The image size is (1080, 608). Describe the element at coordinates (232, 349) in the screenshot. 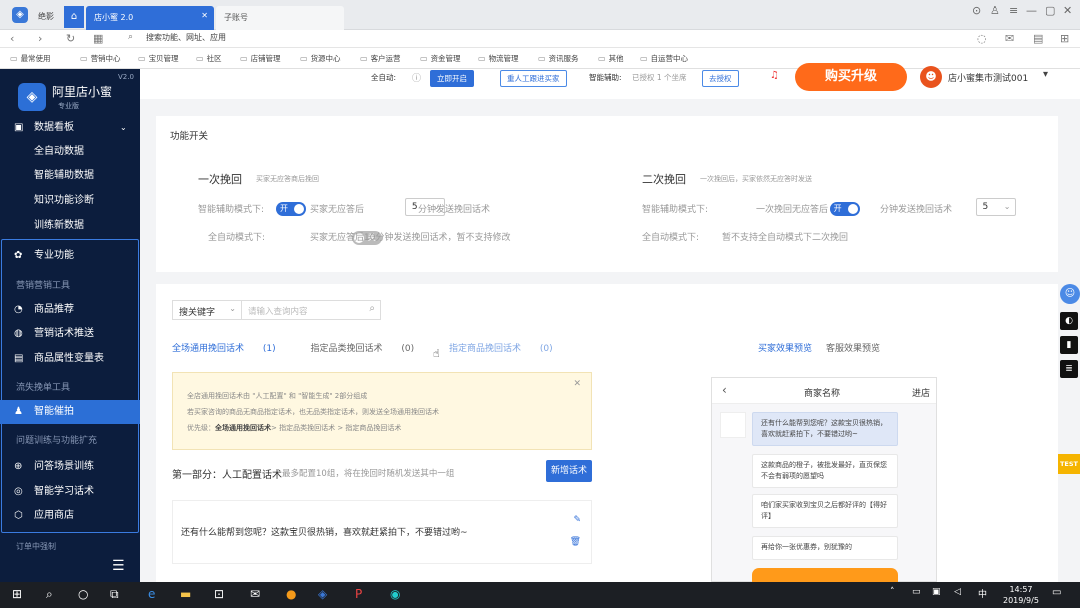

I see `tab-general: 全场通用挽回话术 (1)` at that location.